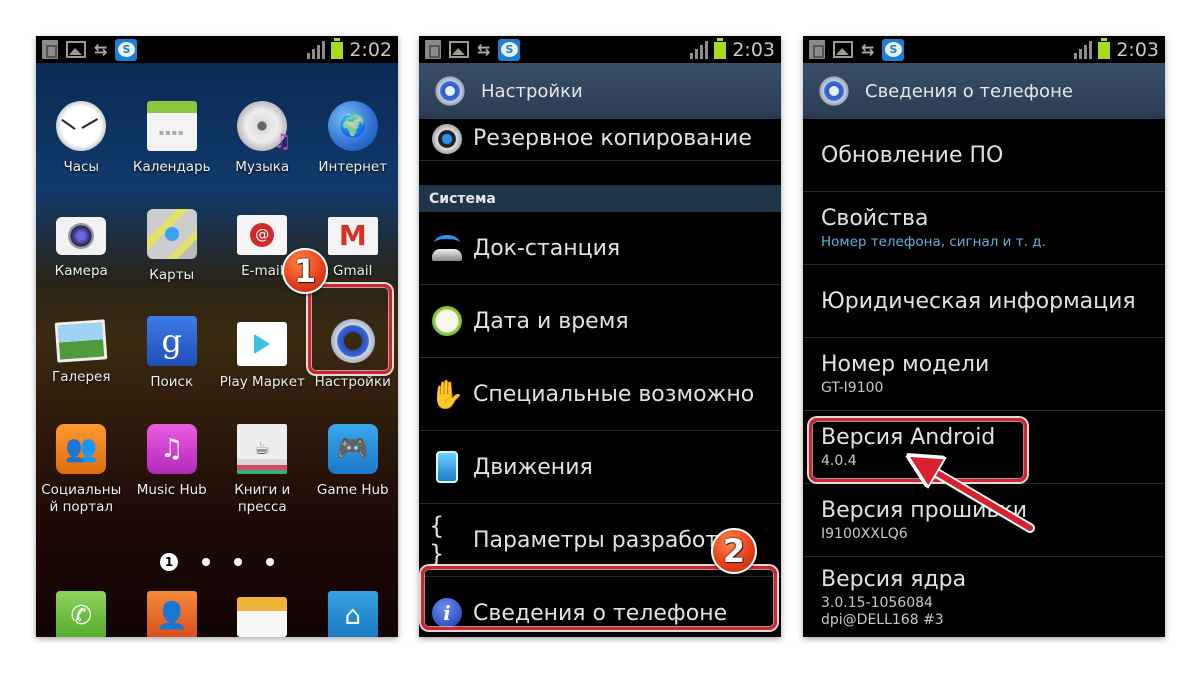 The width and height of the screenshot is (1200, 673). Describe the element at coordinates (438, 540) in the screenshot. I see `developer-options-icon: { }` at that location.